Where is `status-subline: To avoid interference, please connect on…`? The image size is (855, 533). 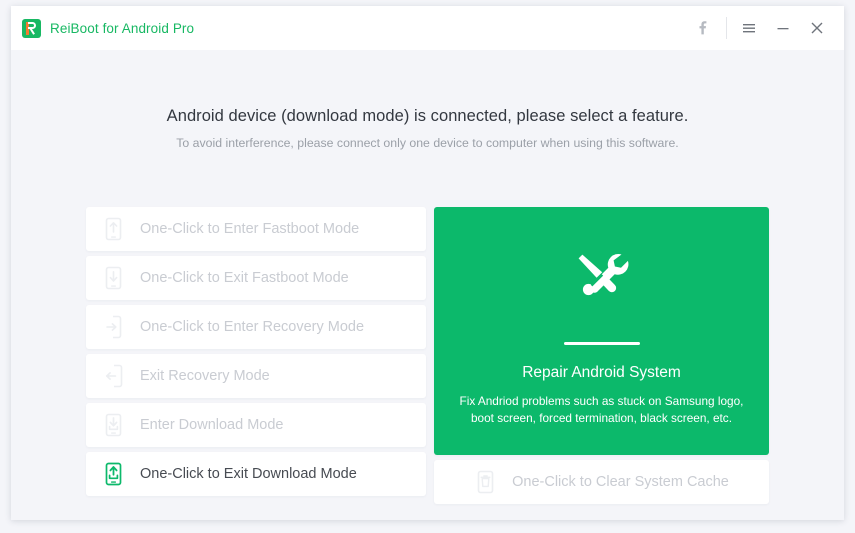 status-subline: To avoid interference, please connect on… is located at coordinates (427, 143).